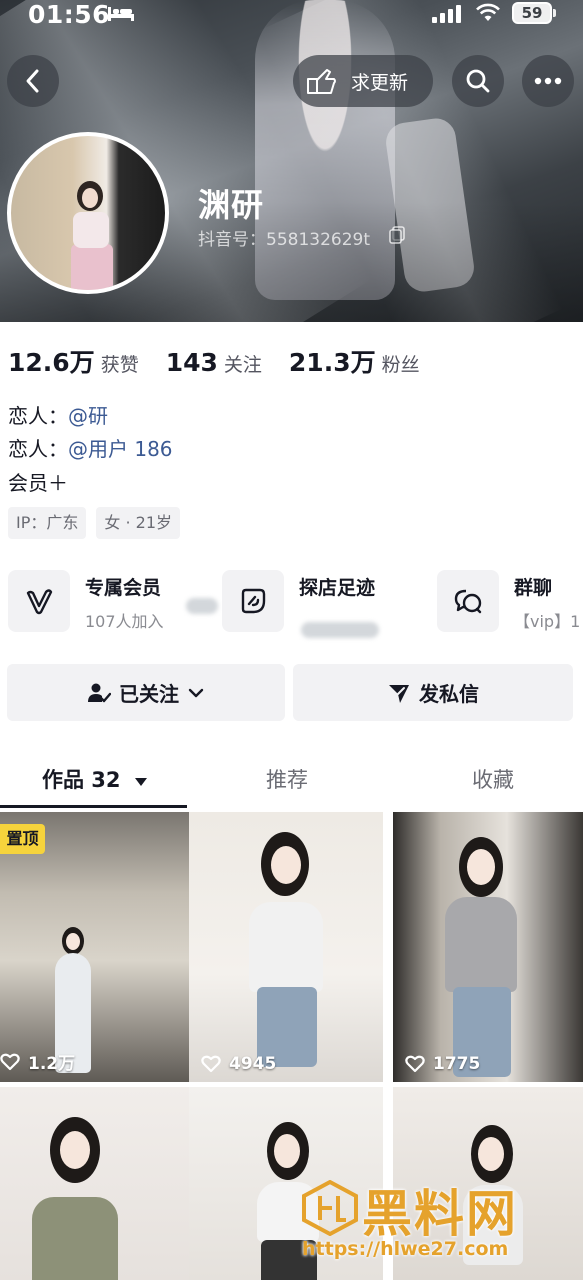 This screenshot has height=1280, width=583. What do you see at coordinates (488, 12) in the screenshot?
I see `wifi-icon` at bounding box center [488, 12].